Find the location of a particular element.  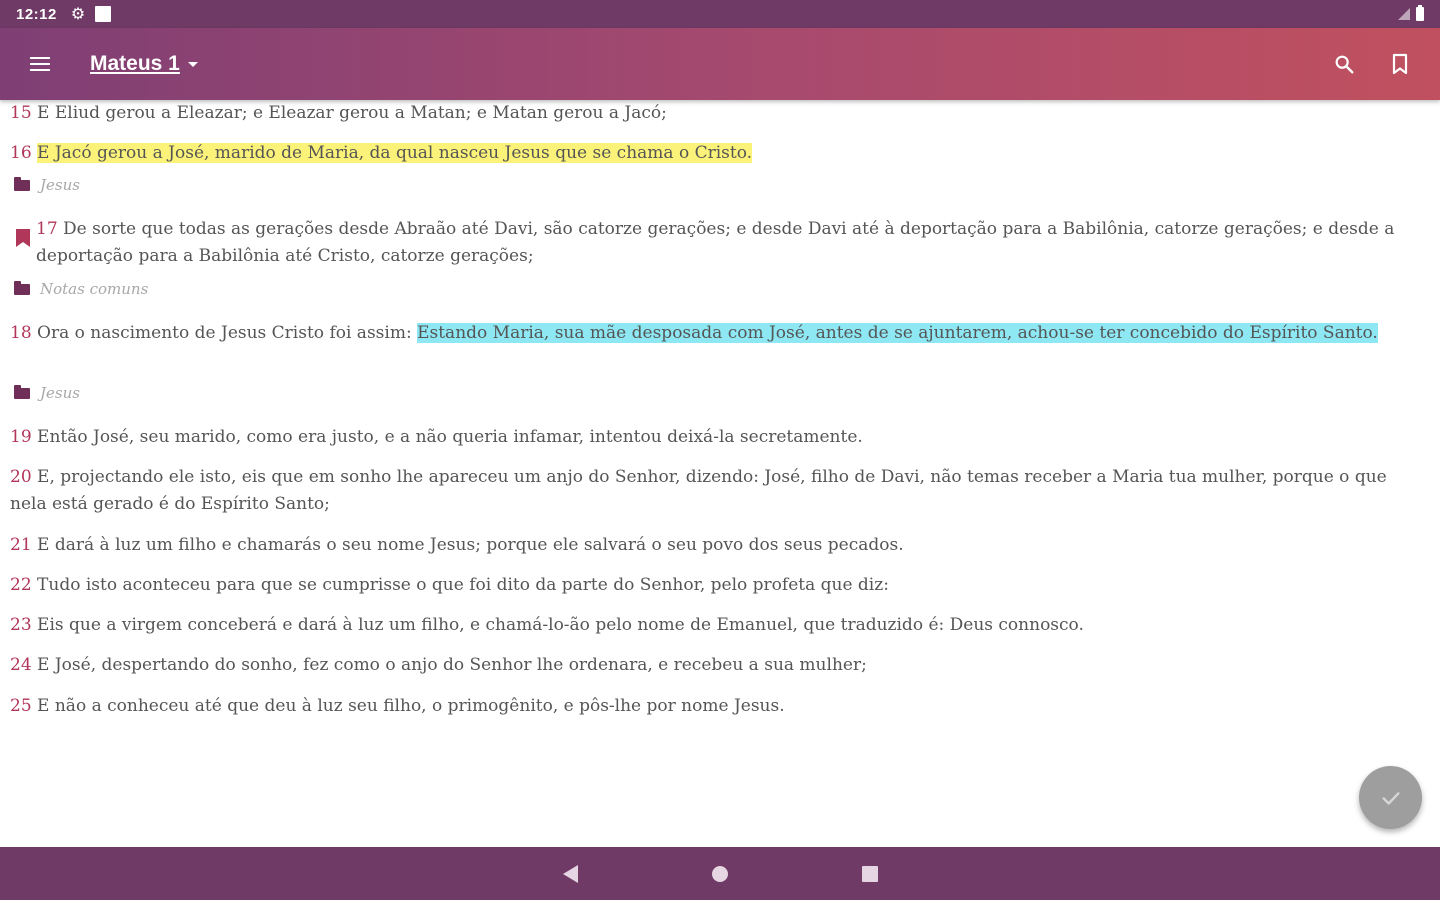

hamburger-menu-icon is located at coordinates (40, 64).